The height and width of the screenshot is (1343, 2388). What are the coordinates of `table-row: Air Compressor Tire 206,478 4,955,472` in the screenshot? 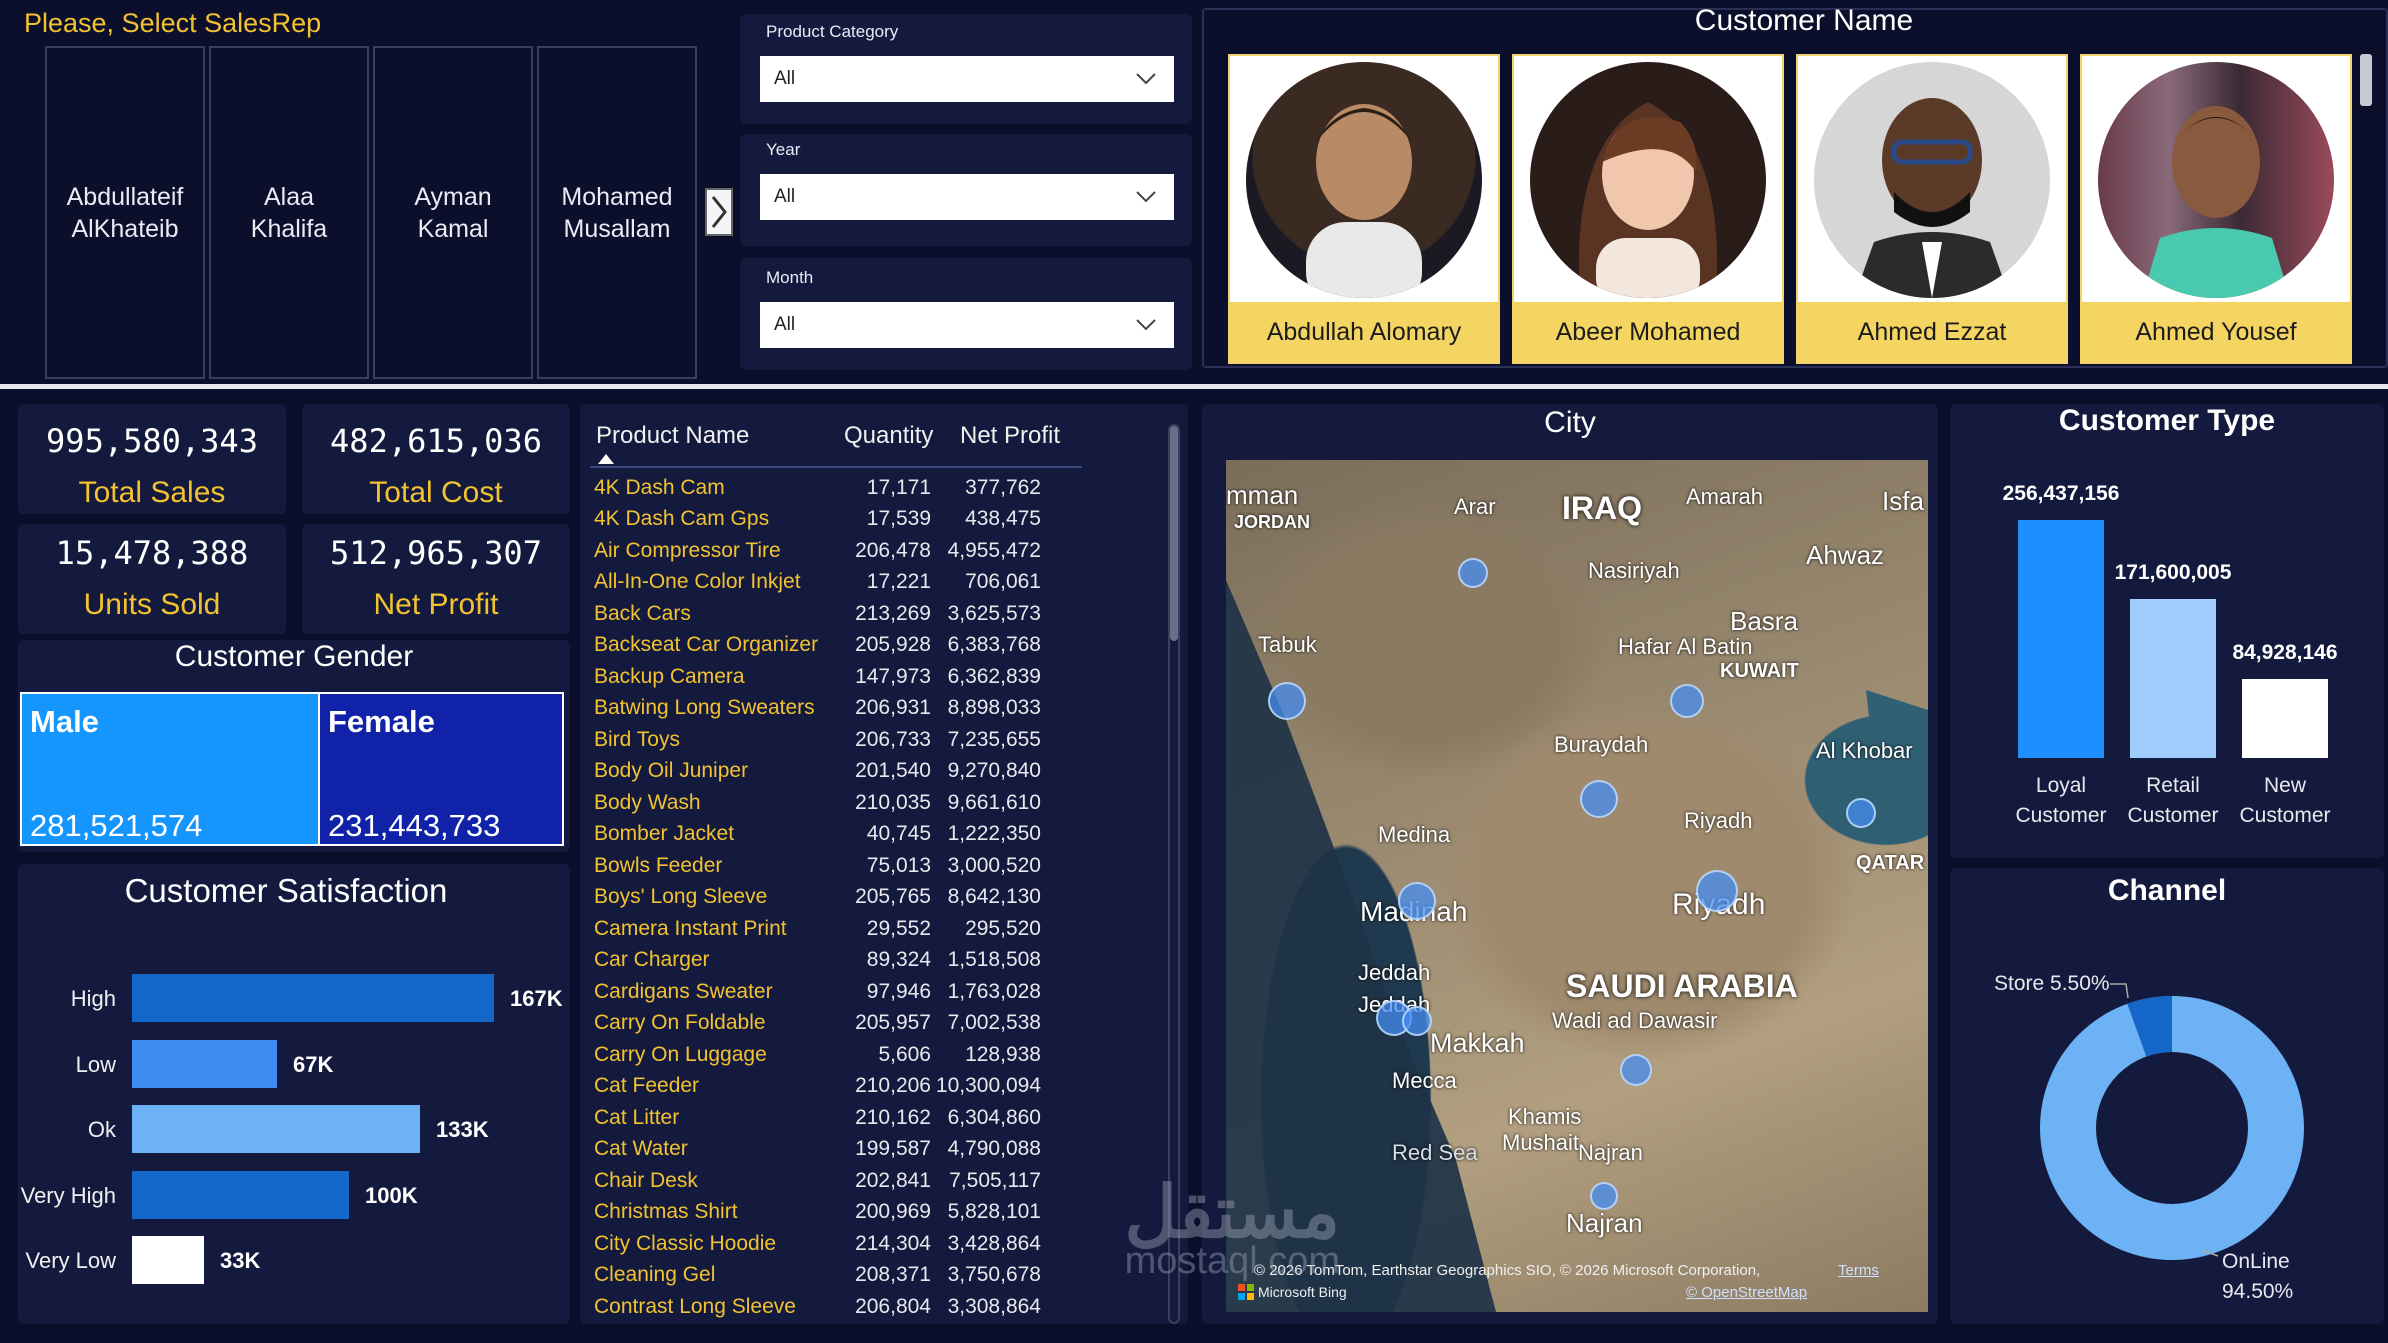 It's located at (844, 551).